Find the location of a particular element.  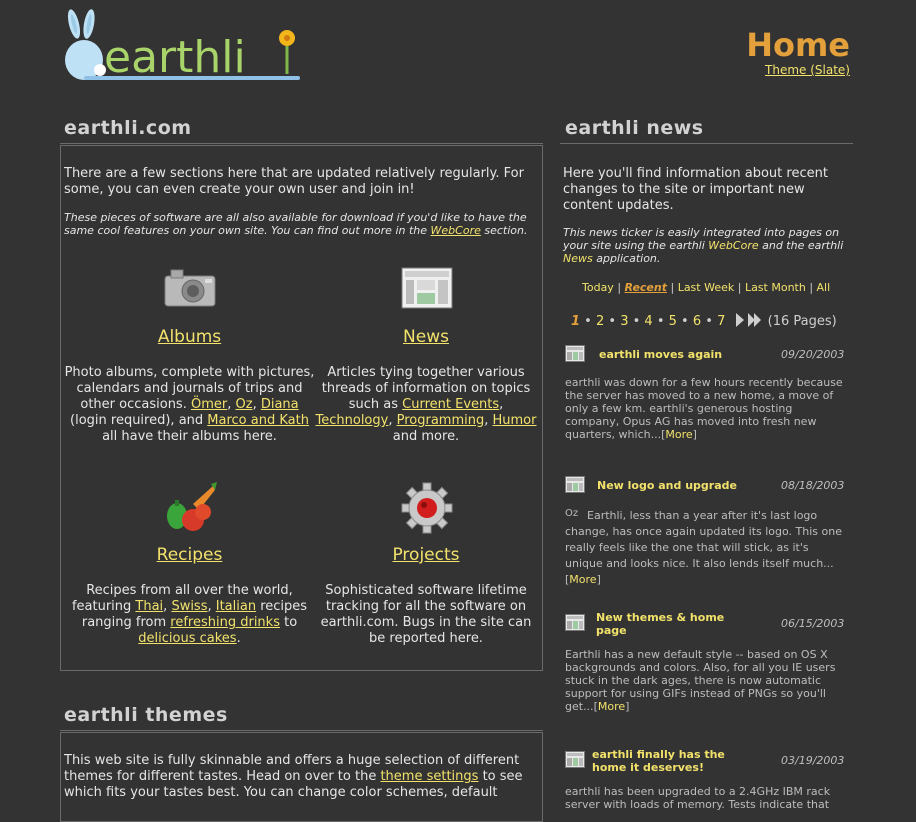

gear-icon is located at coordinates (427, 510).